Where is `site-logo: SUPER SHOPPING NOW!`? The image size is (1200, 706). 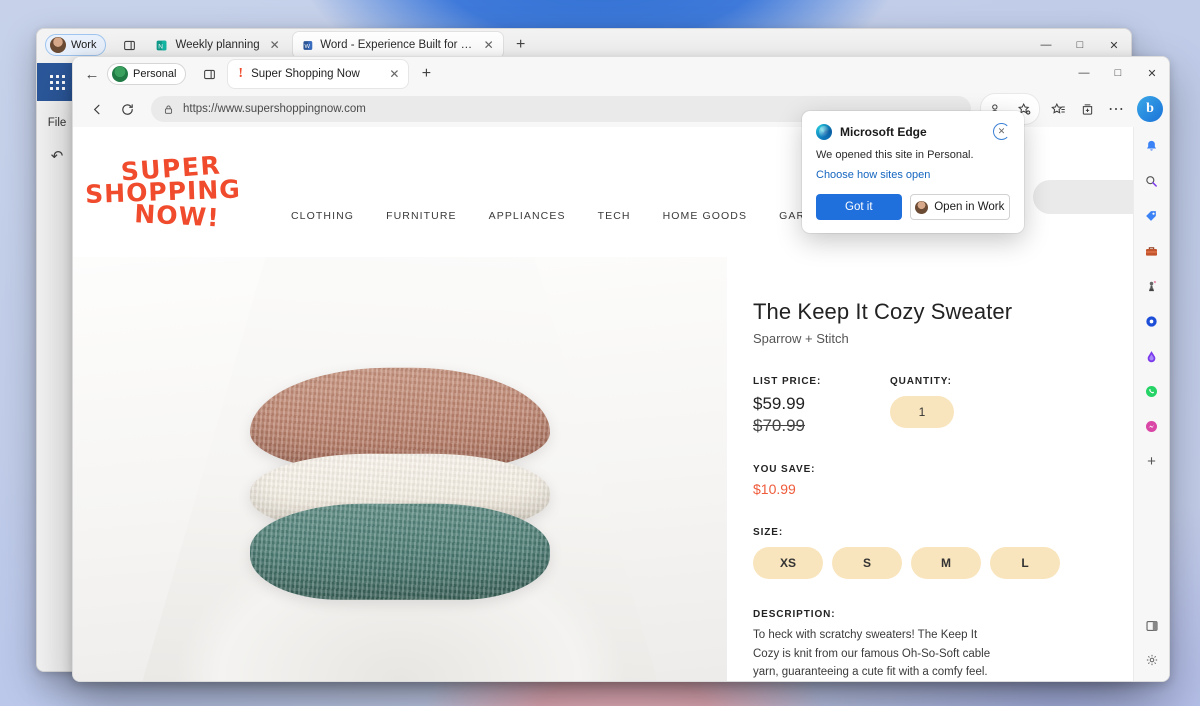
site-logo: SUPER SHOPPING NOW! is located at coordinates (168, 191).